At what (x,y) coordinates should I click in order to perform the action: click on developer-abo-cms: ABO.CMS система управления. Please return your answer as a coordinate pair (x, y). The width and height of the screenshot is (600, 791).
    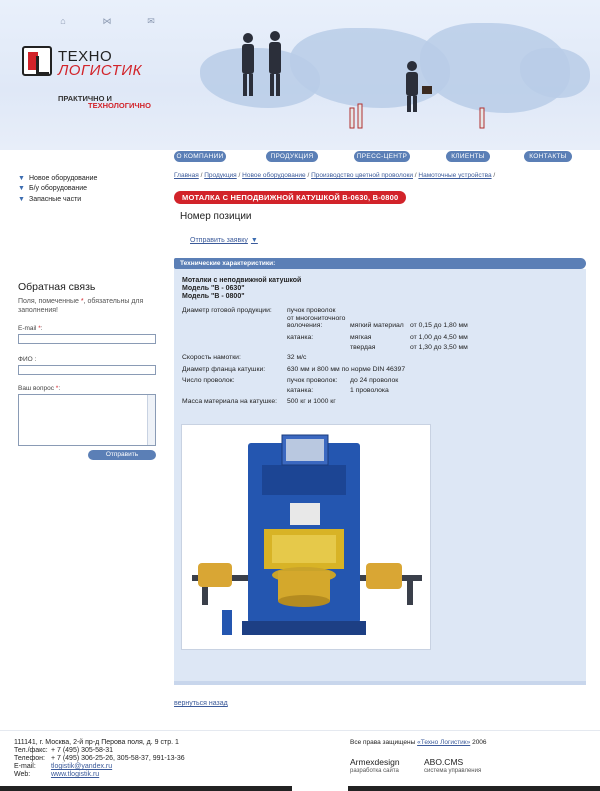
    Looking at the image, I should click on (452, 765).